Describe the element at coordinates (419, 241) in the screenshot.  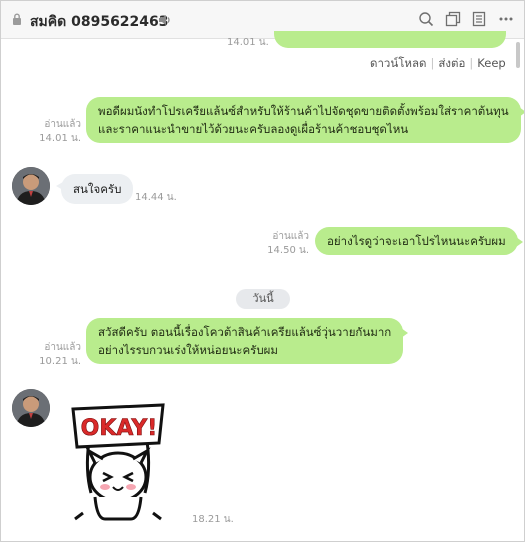
I see `message-bubble: อย่างไรดูว่าจะเอาโปรไหนนะครับผม` at that location.